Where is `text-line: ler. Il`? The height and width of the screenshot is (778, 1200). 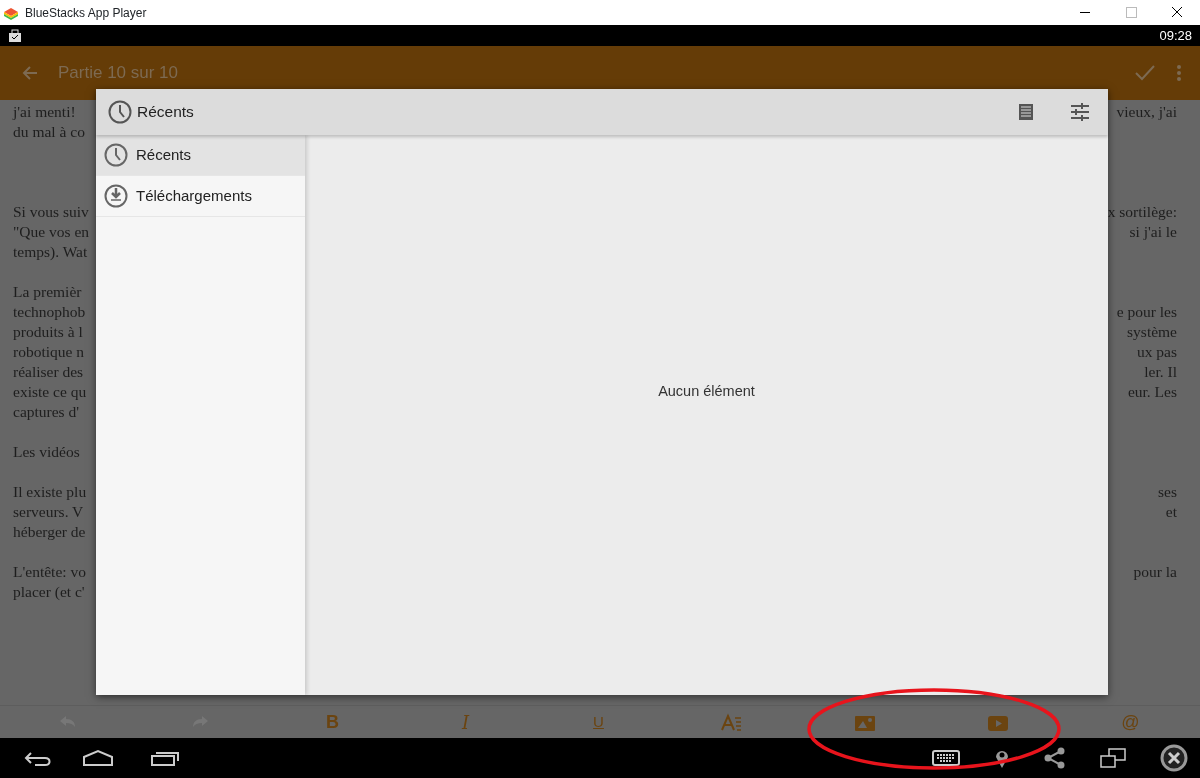 text-line: ler. Il is located at coordinates (1160, 372).